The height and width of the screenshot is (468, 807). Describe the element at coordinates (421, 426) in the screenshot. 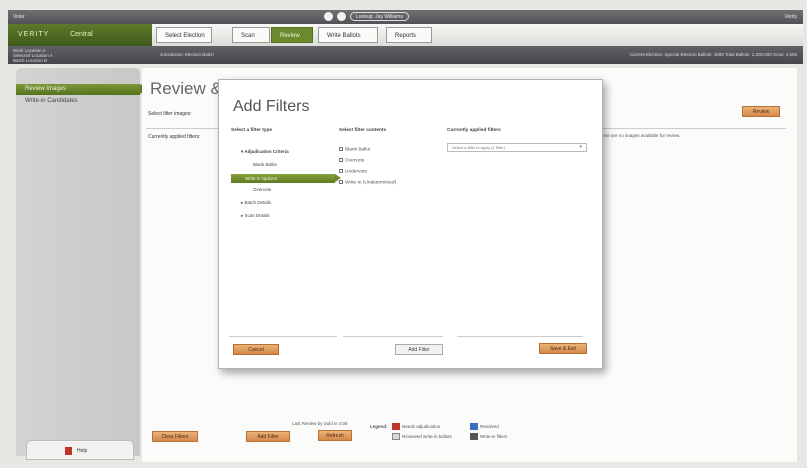

I see `legend-item-needs-adjudication: Needs adjudication` at that location.